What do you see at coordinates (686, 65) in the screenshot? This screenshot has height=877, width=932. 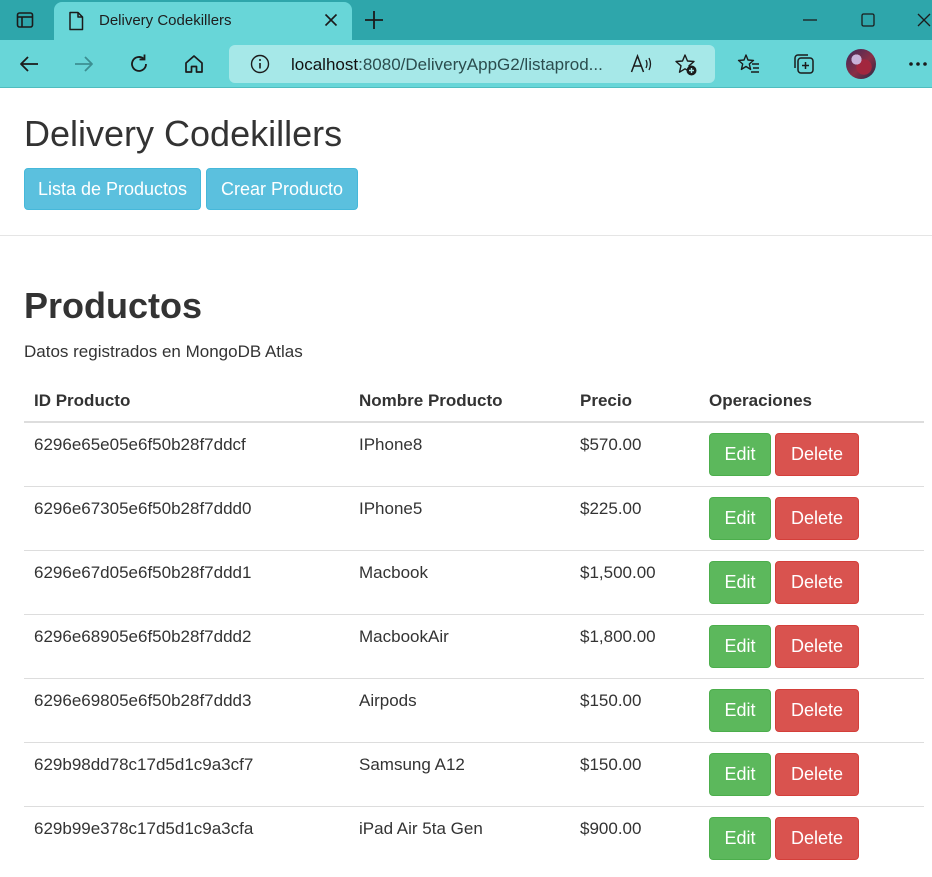 I see `star-plus-icon` at bounding box center [686, 65].